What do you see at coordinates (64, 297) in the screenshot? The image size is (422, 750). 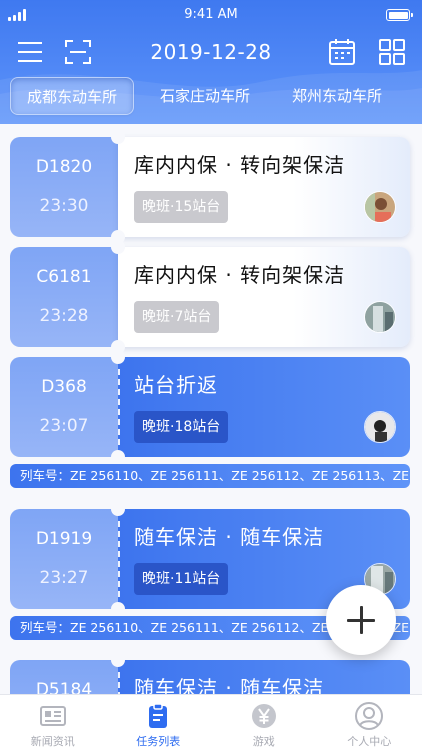 I see `task-card-left: C6181 23:28` at bounding box center [64, 297].